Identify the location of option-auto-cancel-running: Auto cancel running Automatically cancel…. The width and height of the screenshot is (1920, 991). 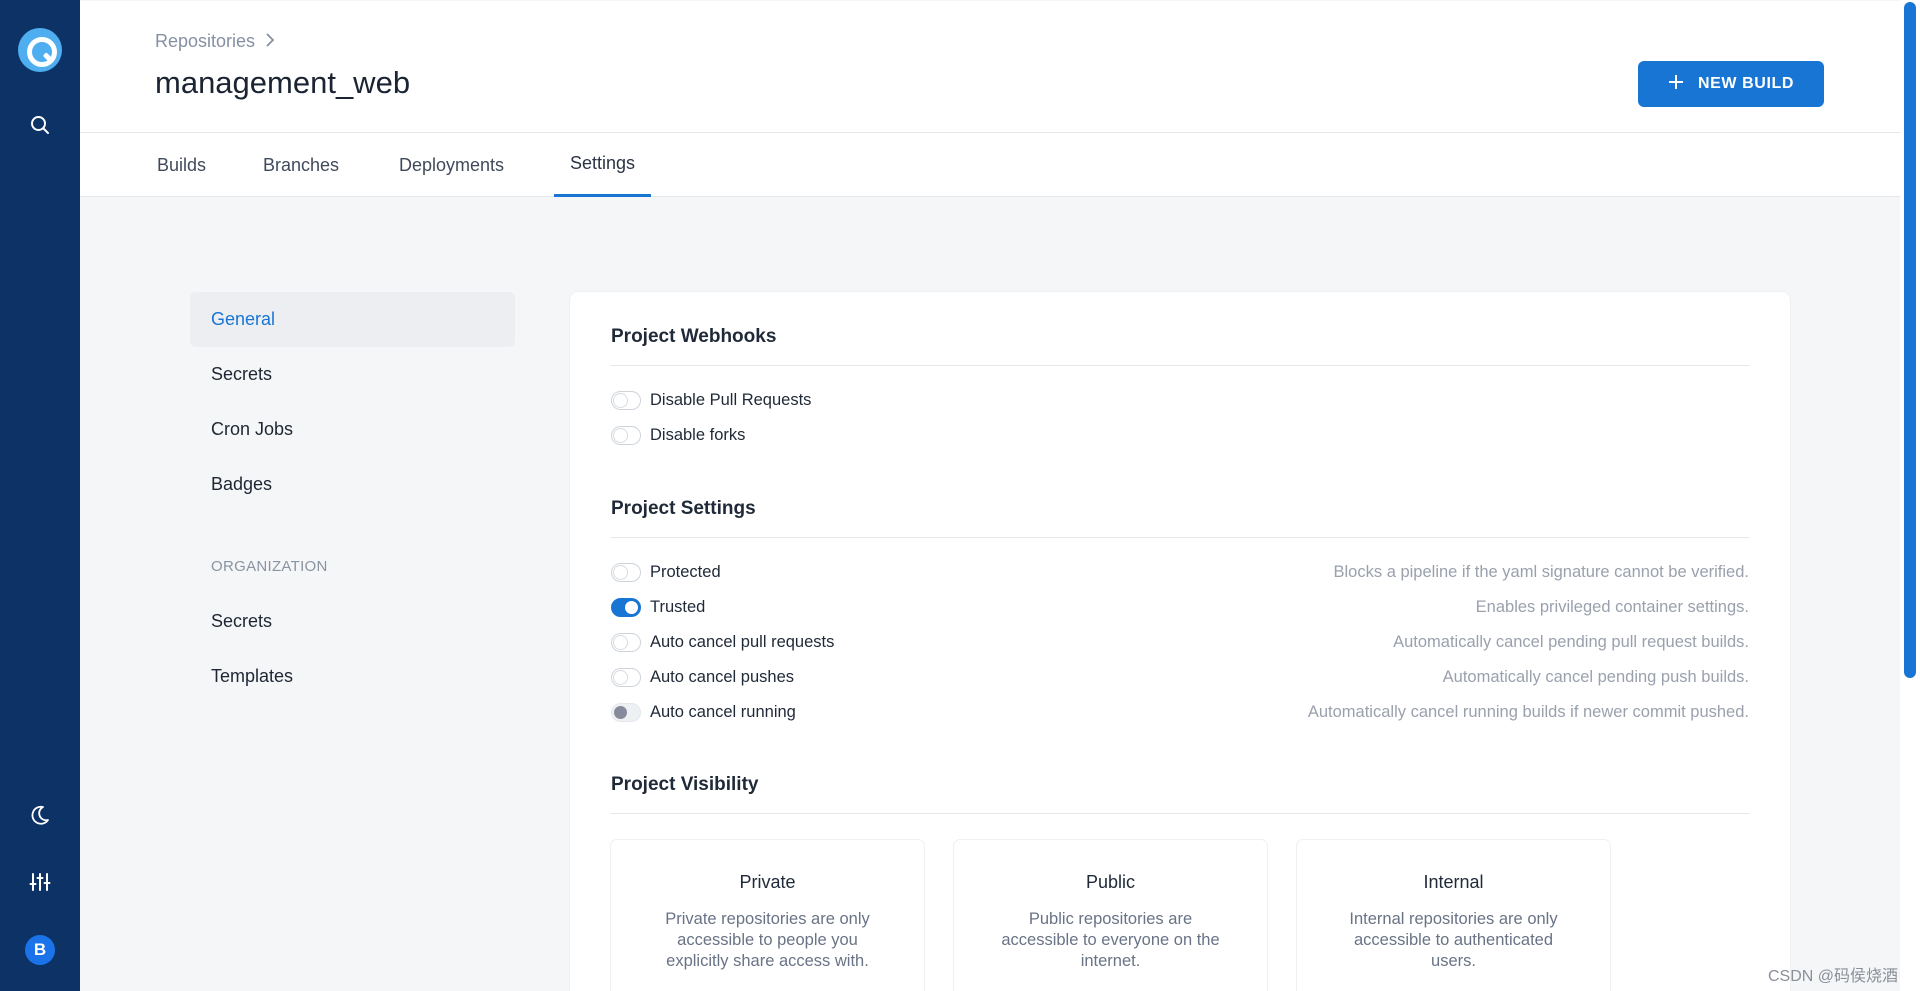
(1180, 712).